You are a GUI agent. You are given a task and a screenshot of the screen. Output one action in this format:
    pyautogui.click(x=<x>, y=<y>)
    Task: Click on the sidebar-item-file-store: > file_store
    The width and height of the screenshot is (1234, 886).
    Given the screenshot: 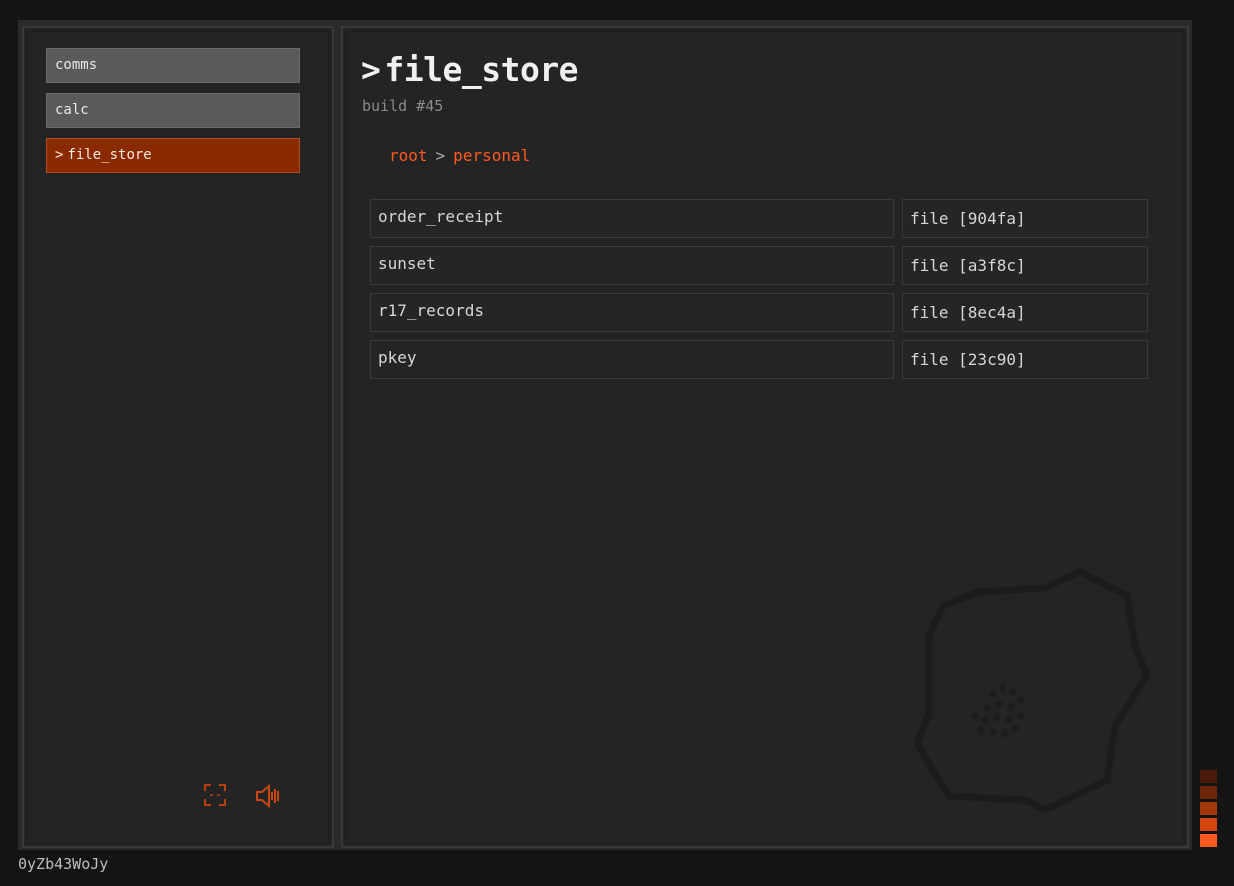 What is the action you would take?
    pyautogui.click(x=173, y=155)
    